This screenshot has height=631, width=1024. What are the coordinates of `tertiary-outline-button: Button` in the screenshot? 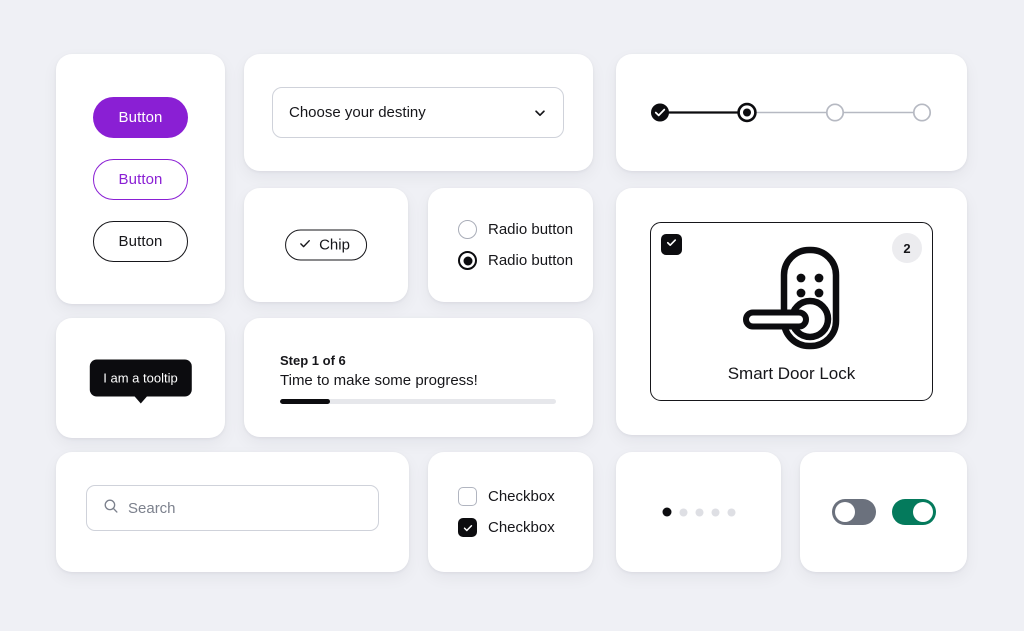 It's located at (140, 241).